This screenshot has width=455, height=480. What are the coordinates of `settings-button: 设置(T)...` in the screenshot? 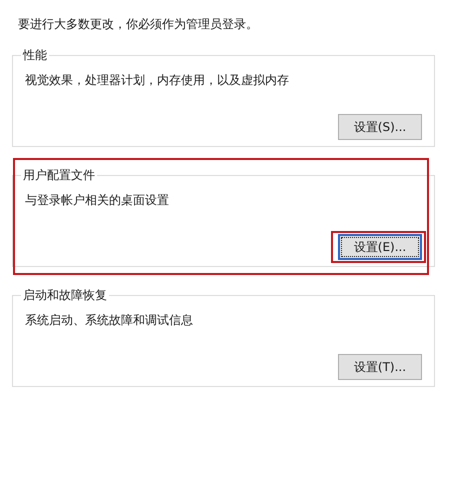 It's located at (380, 367).